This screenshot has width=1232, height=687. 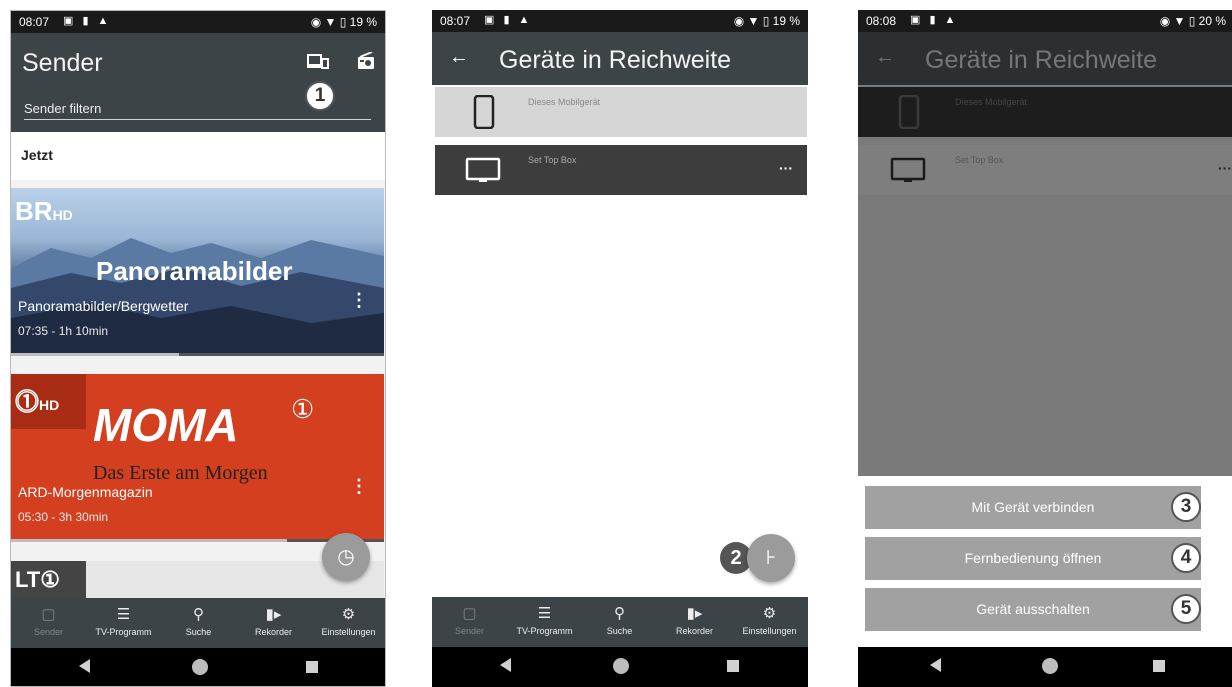 What do you see at coordinates (346, 557) in the screenshot?
I see `clock-fab: ◷` at bounding box center [346, 557].